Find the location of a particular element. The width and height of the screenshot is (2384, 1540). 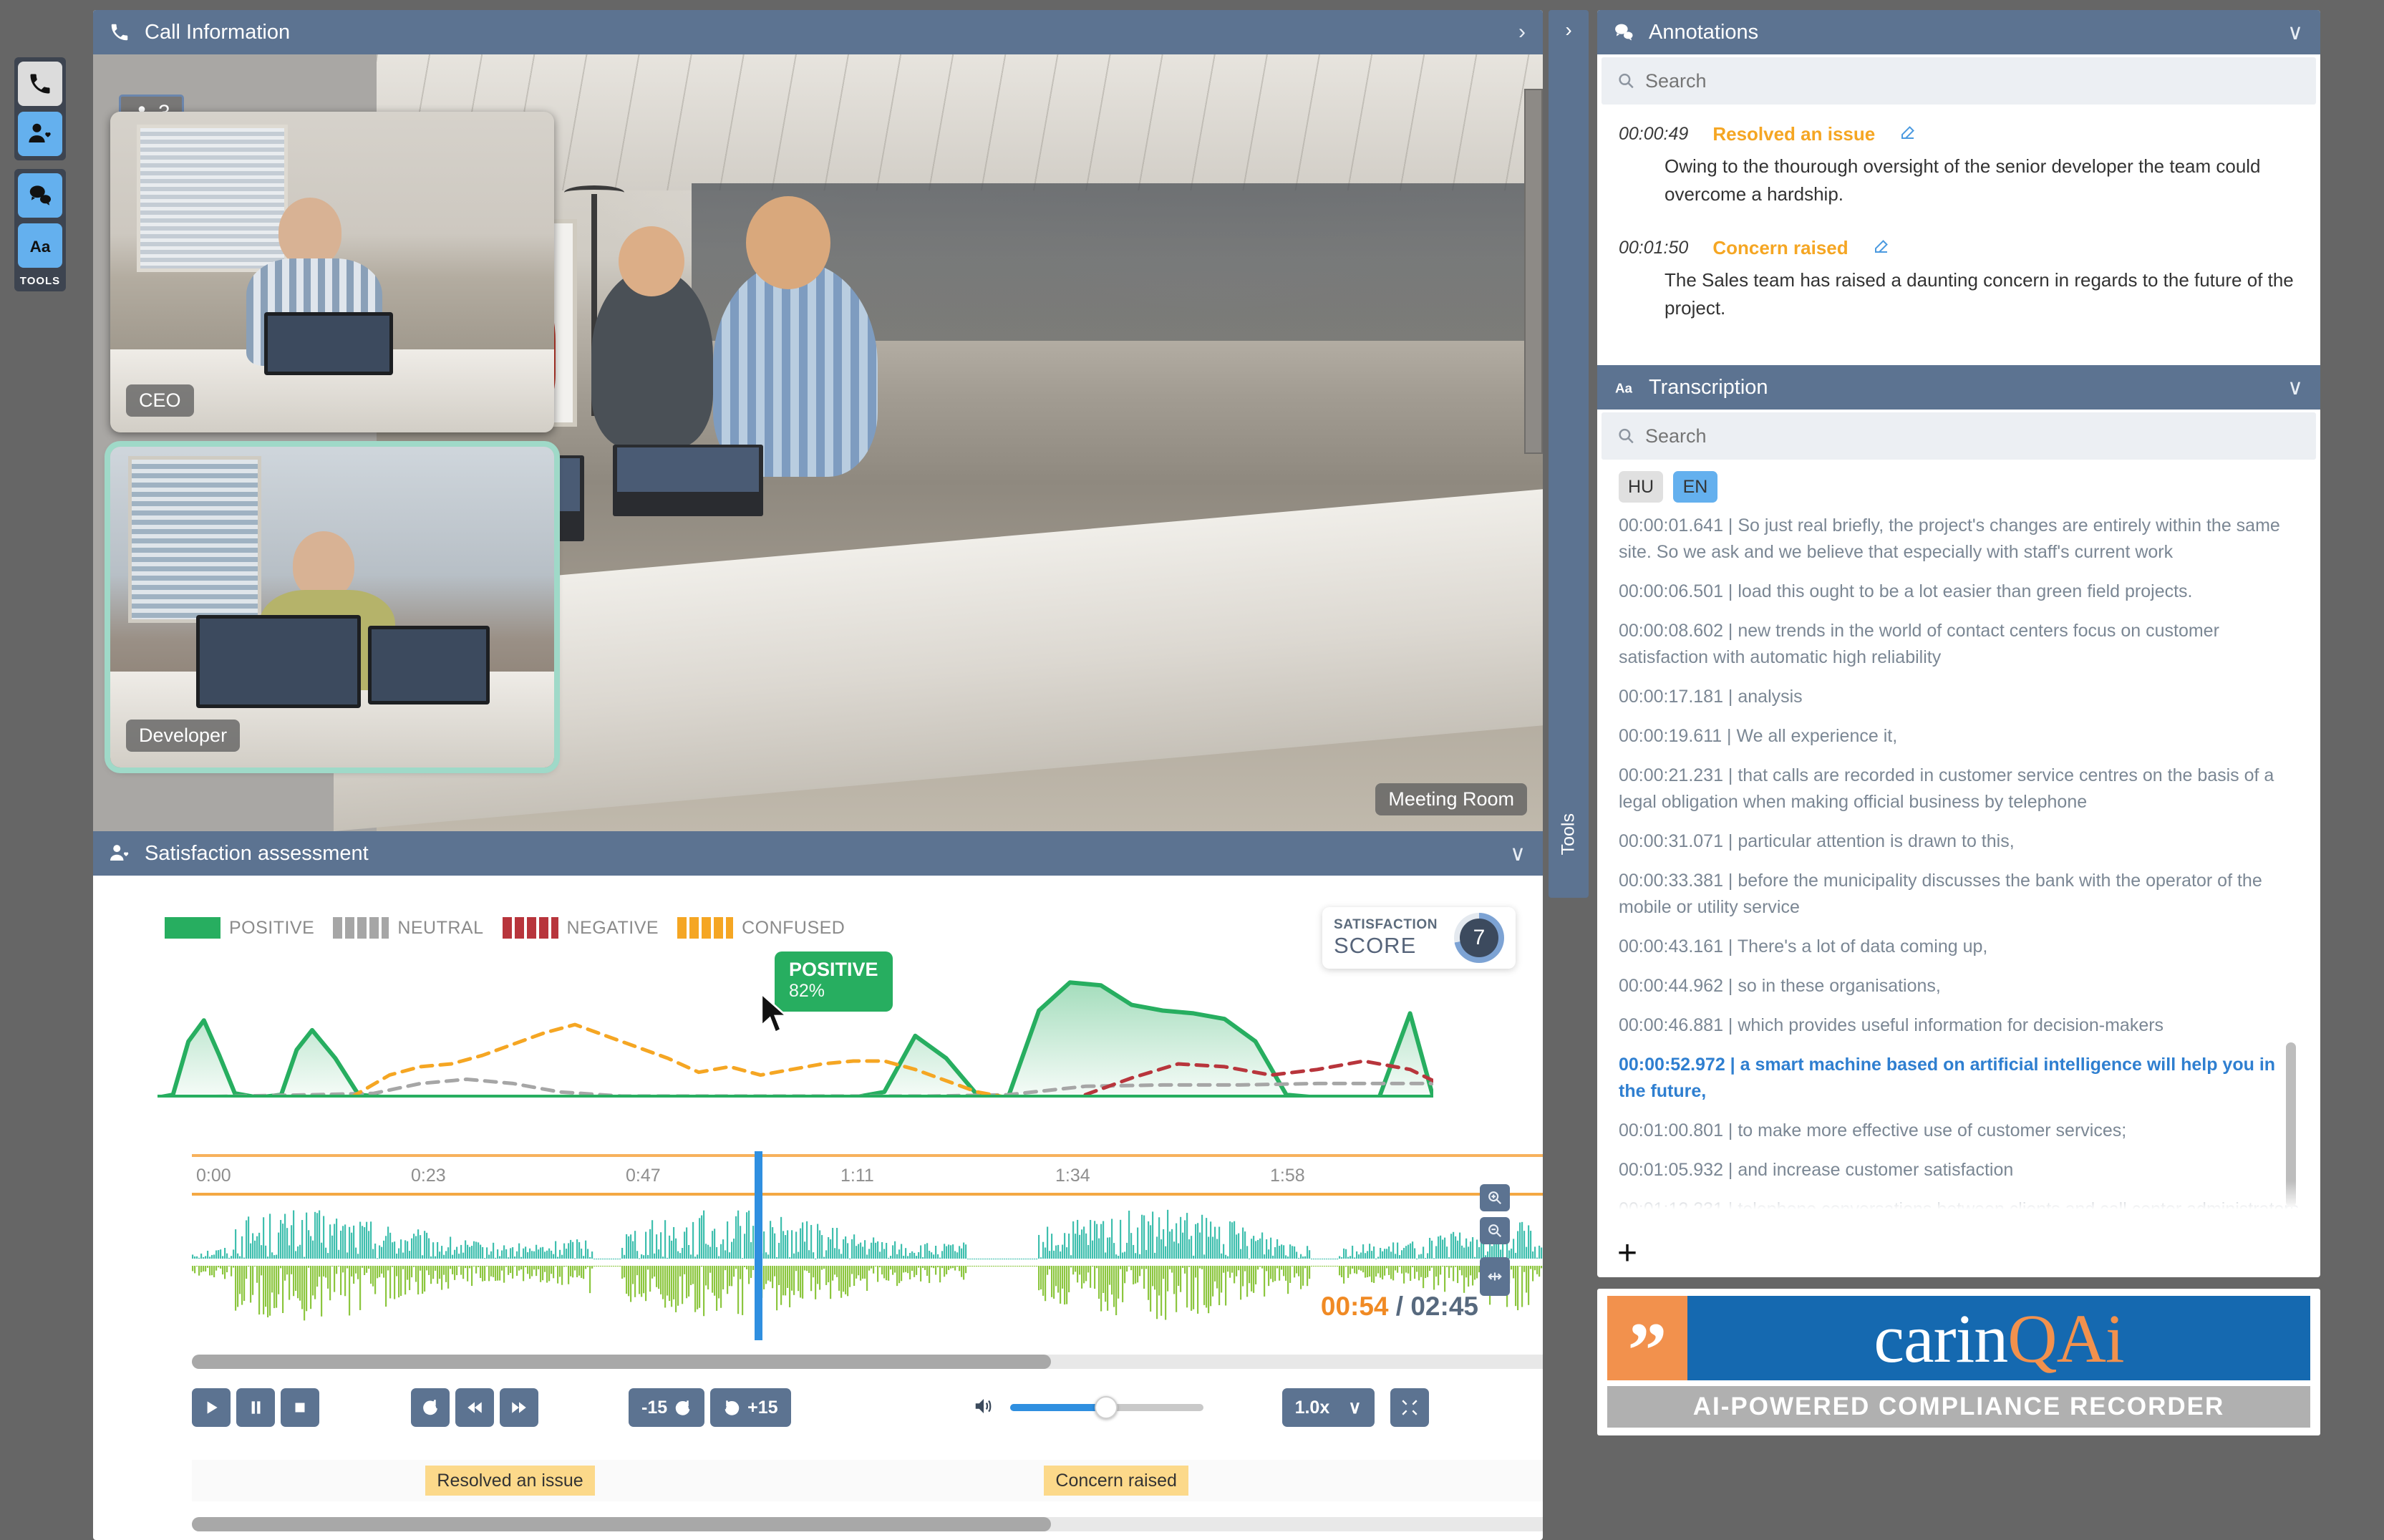

volume-slider is located at coordinates (1106, 1408).